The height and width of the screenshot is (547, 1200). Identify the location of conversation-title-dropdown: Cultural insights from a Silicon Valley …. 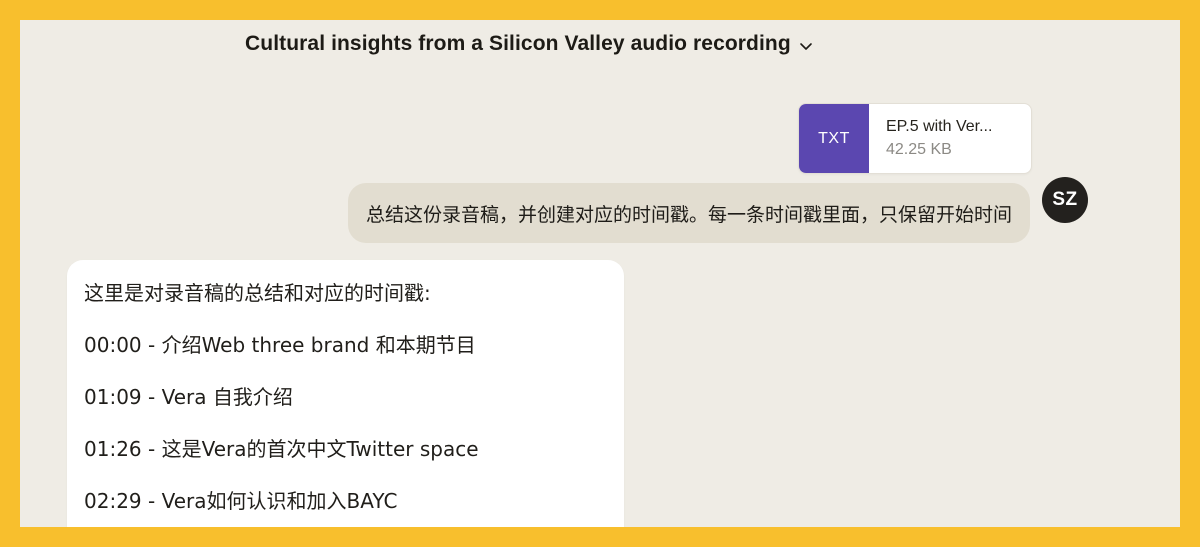
(529, 44).